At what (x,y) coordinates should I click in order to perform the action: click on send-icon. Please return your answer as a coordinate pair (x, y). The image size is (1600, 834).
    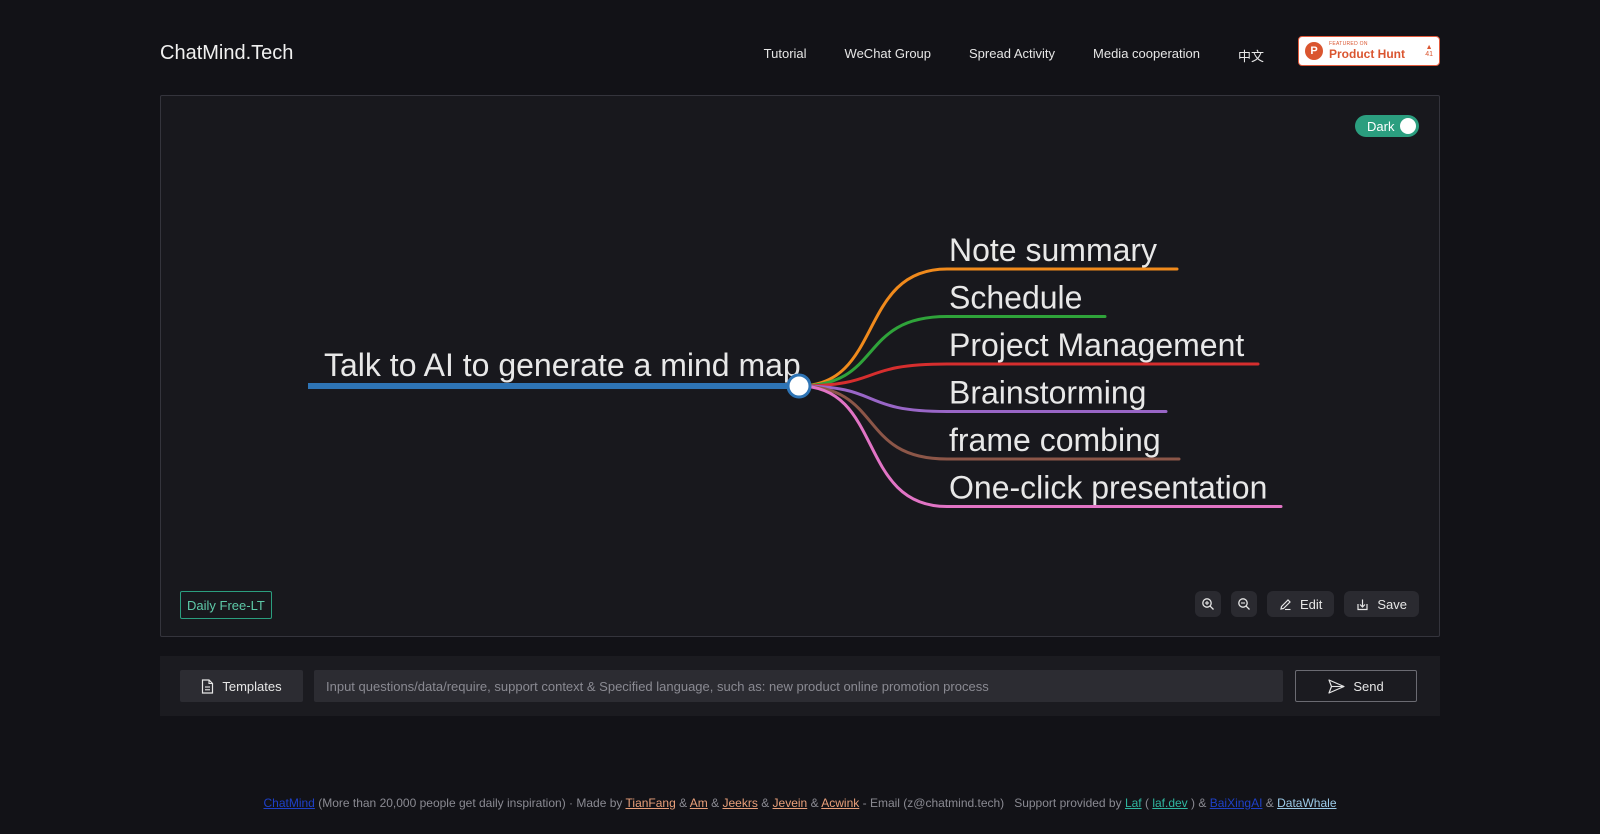
    Looking at the image, I should click on (1336, 686).